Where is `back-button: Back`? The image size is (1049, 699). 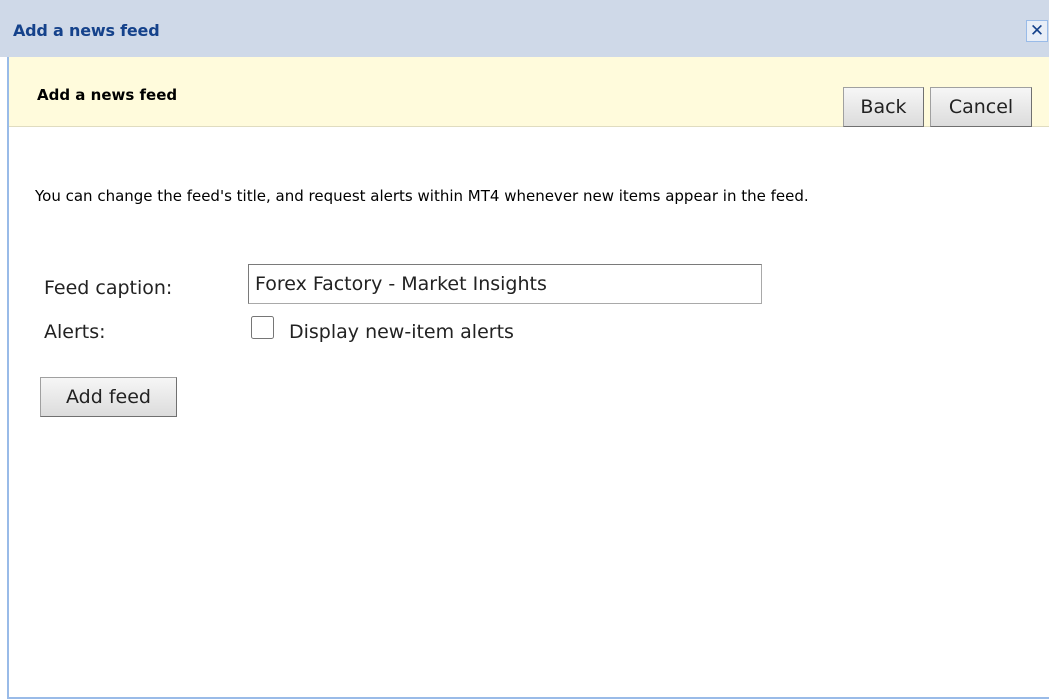
back-button: Back is located at coordinates (883, 107).